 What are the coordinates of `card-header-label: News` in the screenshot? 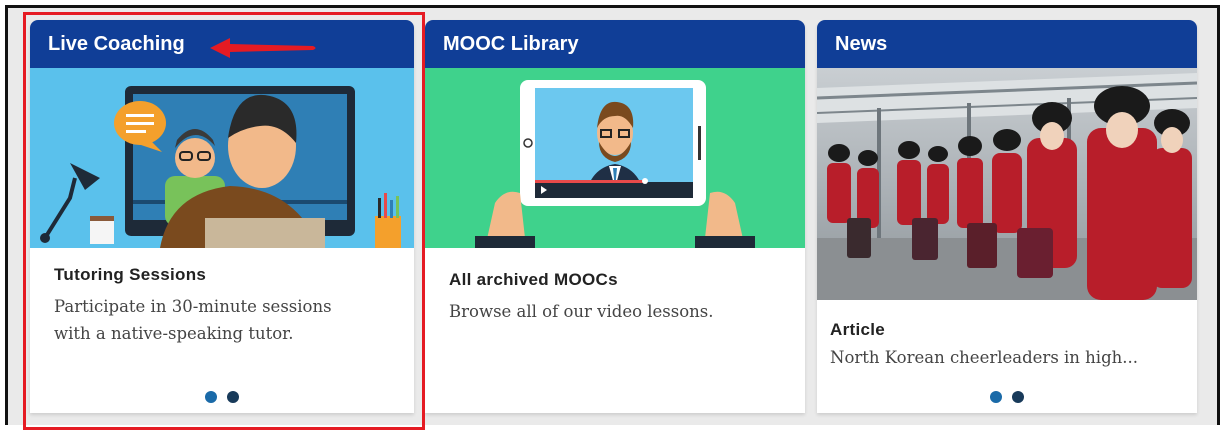 It's located at (861, 44).